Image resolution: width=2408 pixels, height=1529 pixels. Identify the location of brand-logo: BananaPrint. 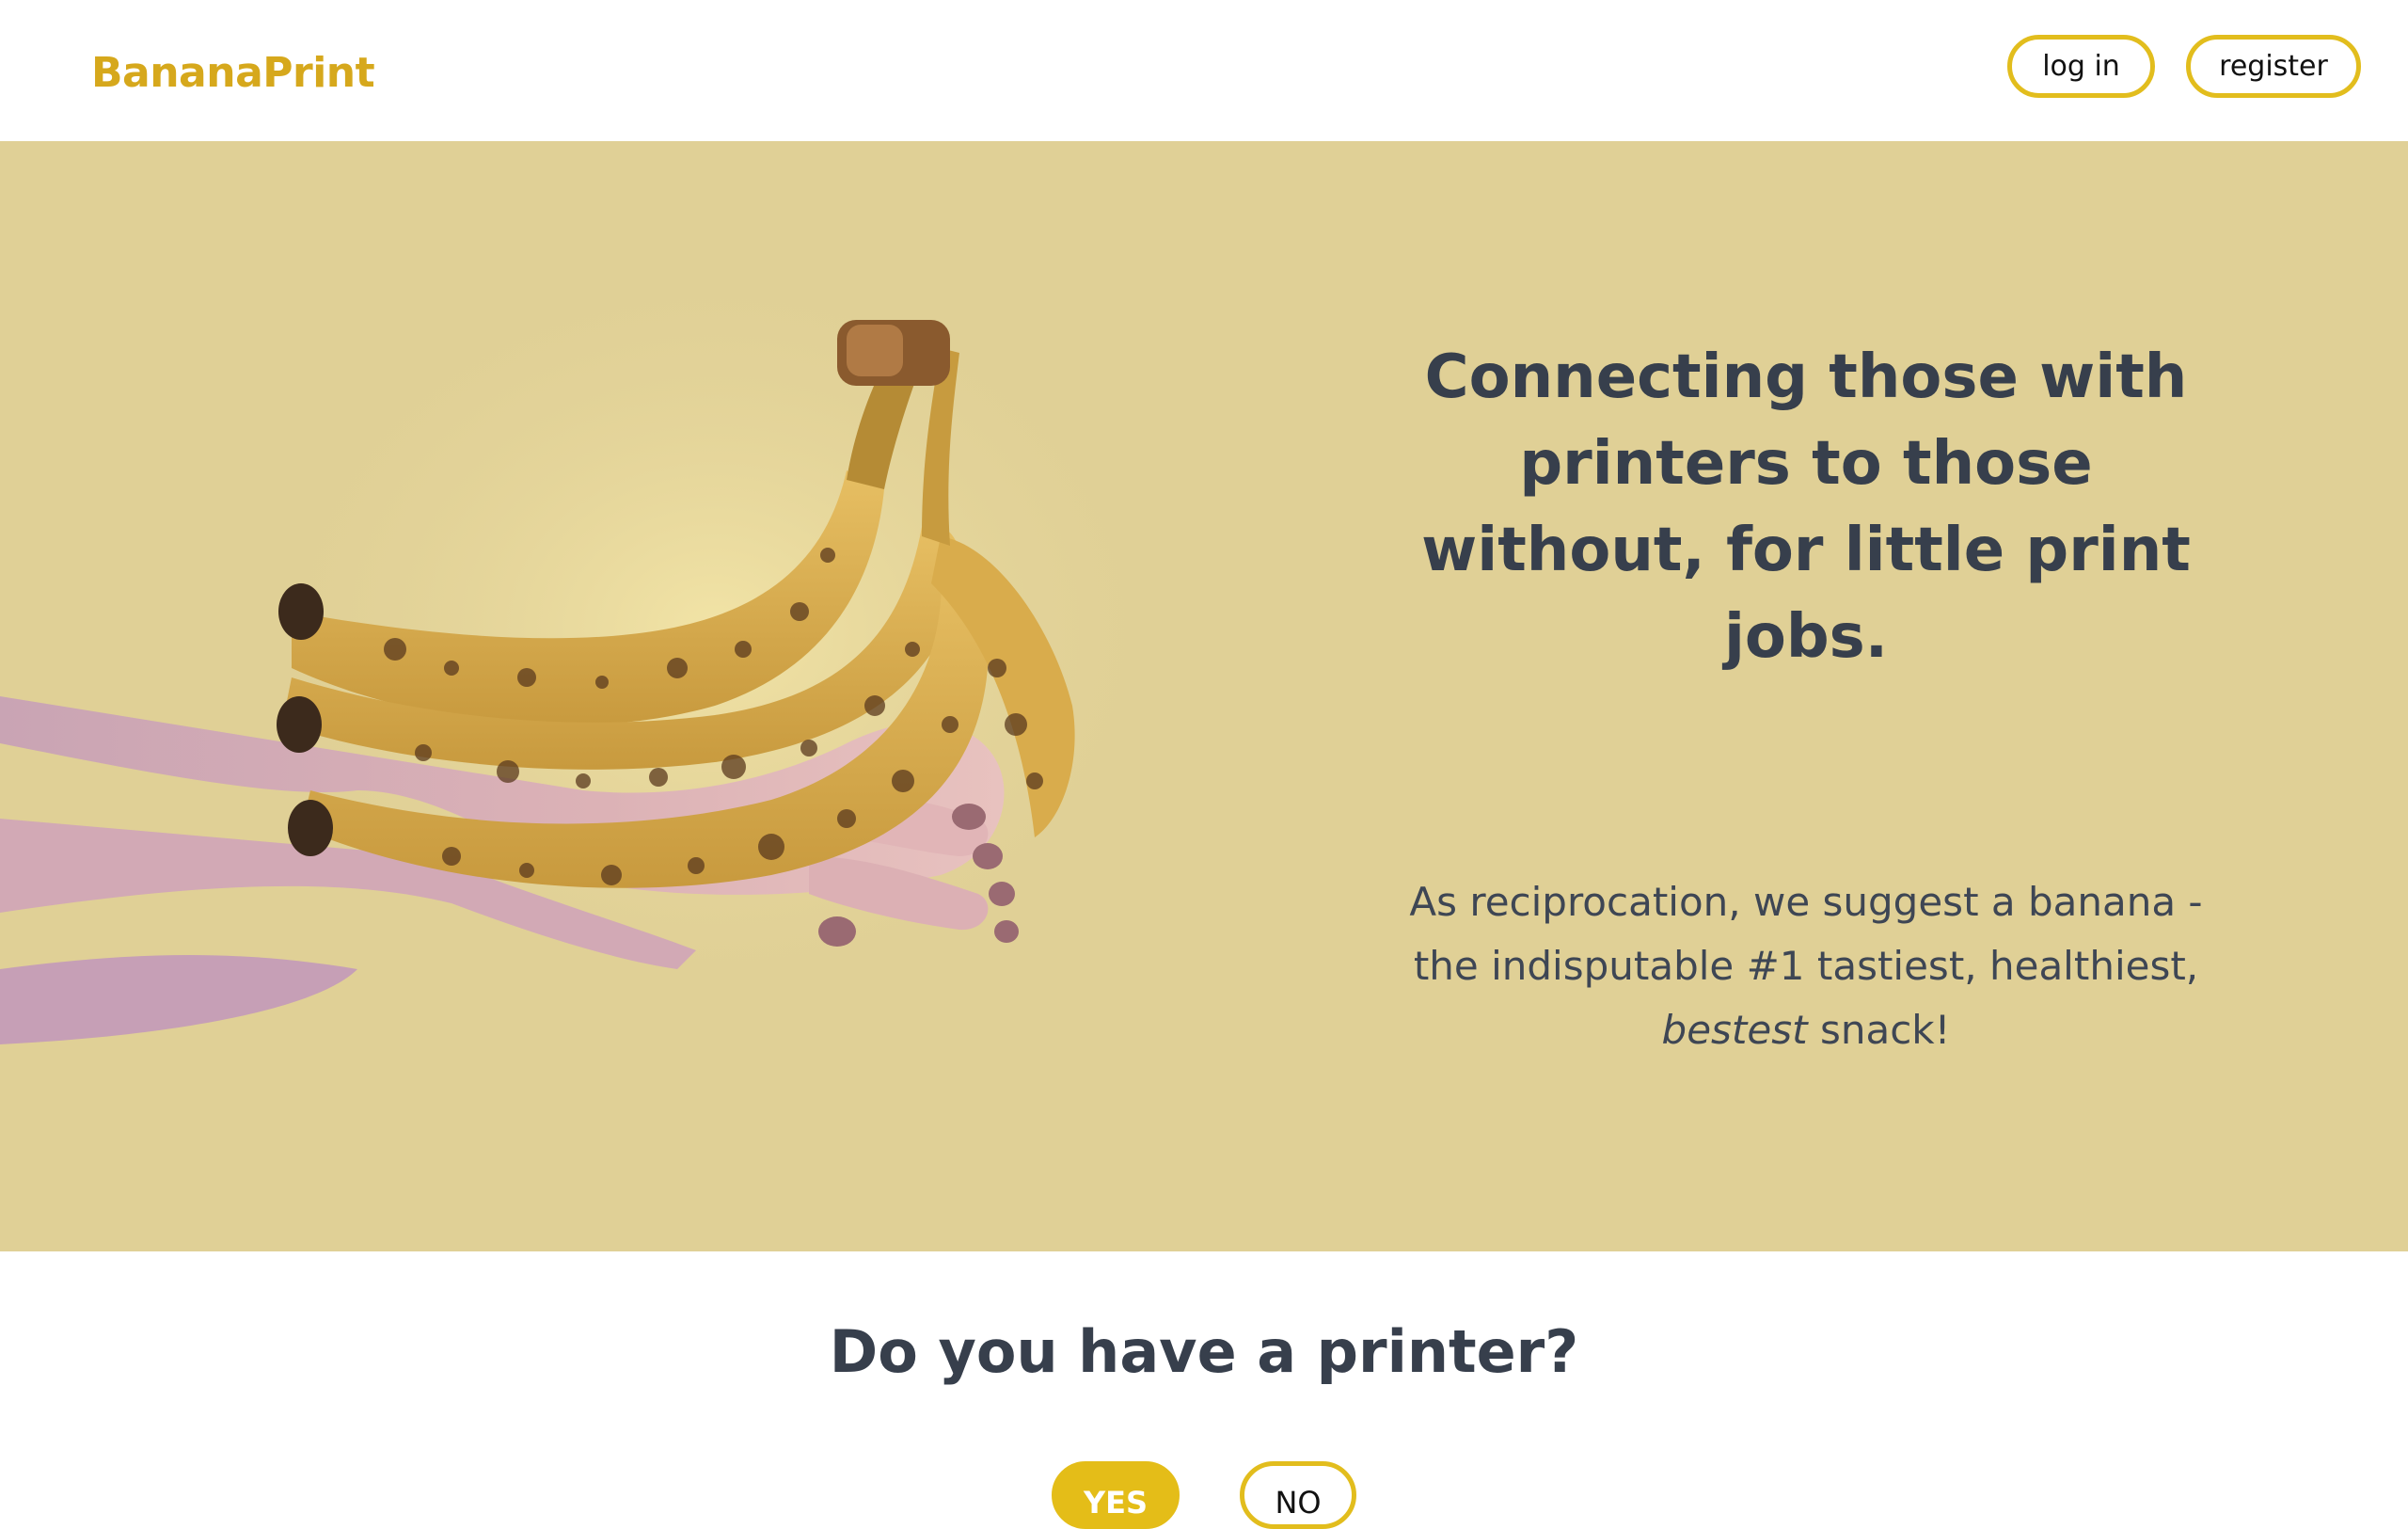
(233, 74).